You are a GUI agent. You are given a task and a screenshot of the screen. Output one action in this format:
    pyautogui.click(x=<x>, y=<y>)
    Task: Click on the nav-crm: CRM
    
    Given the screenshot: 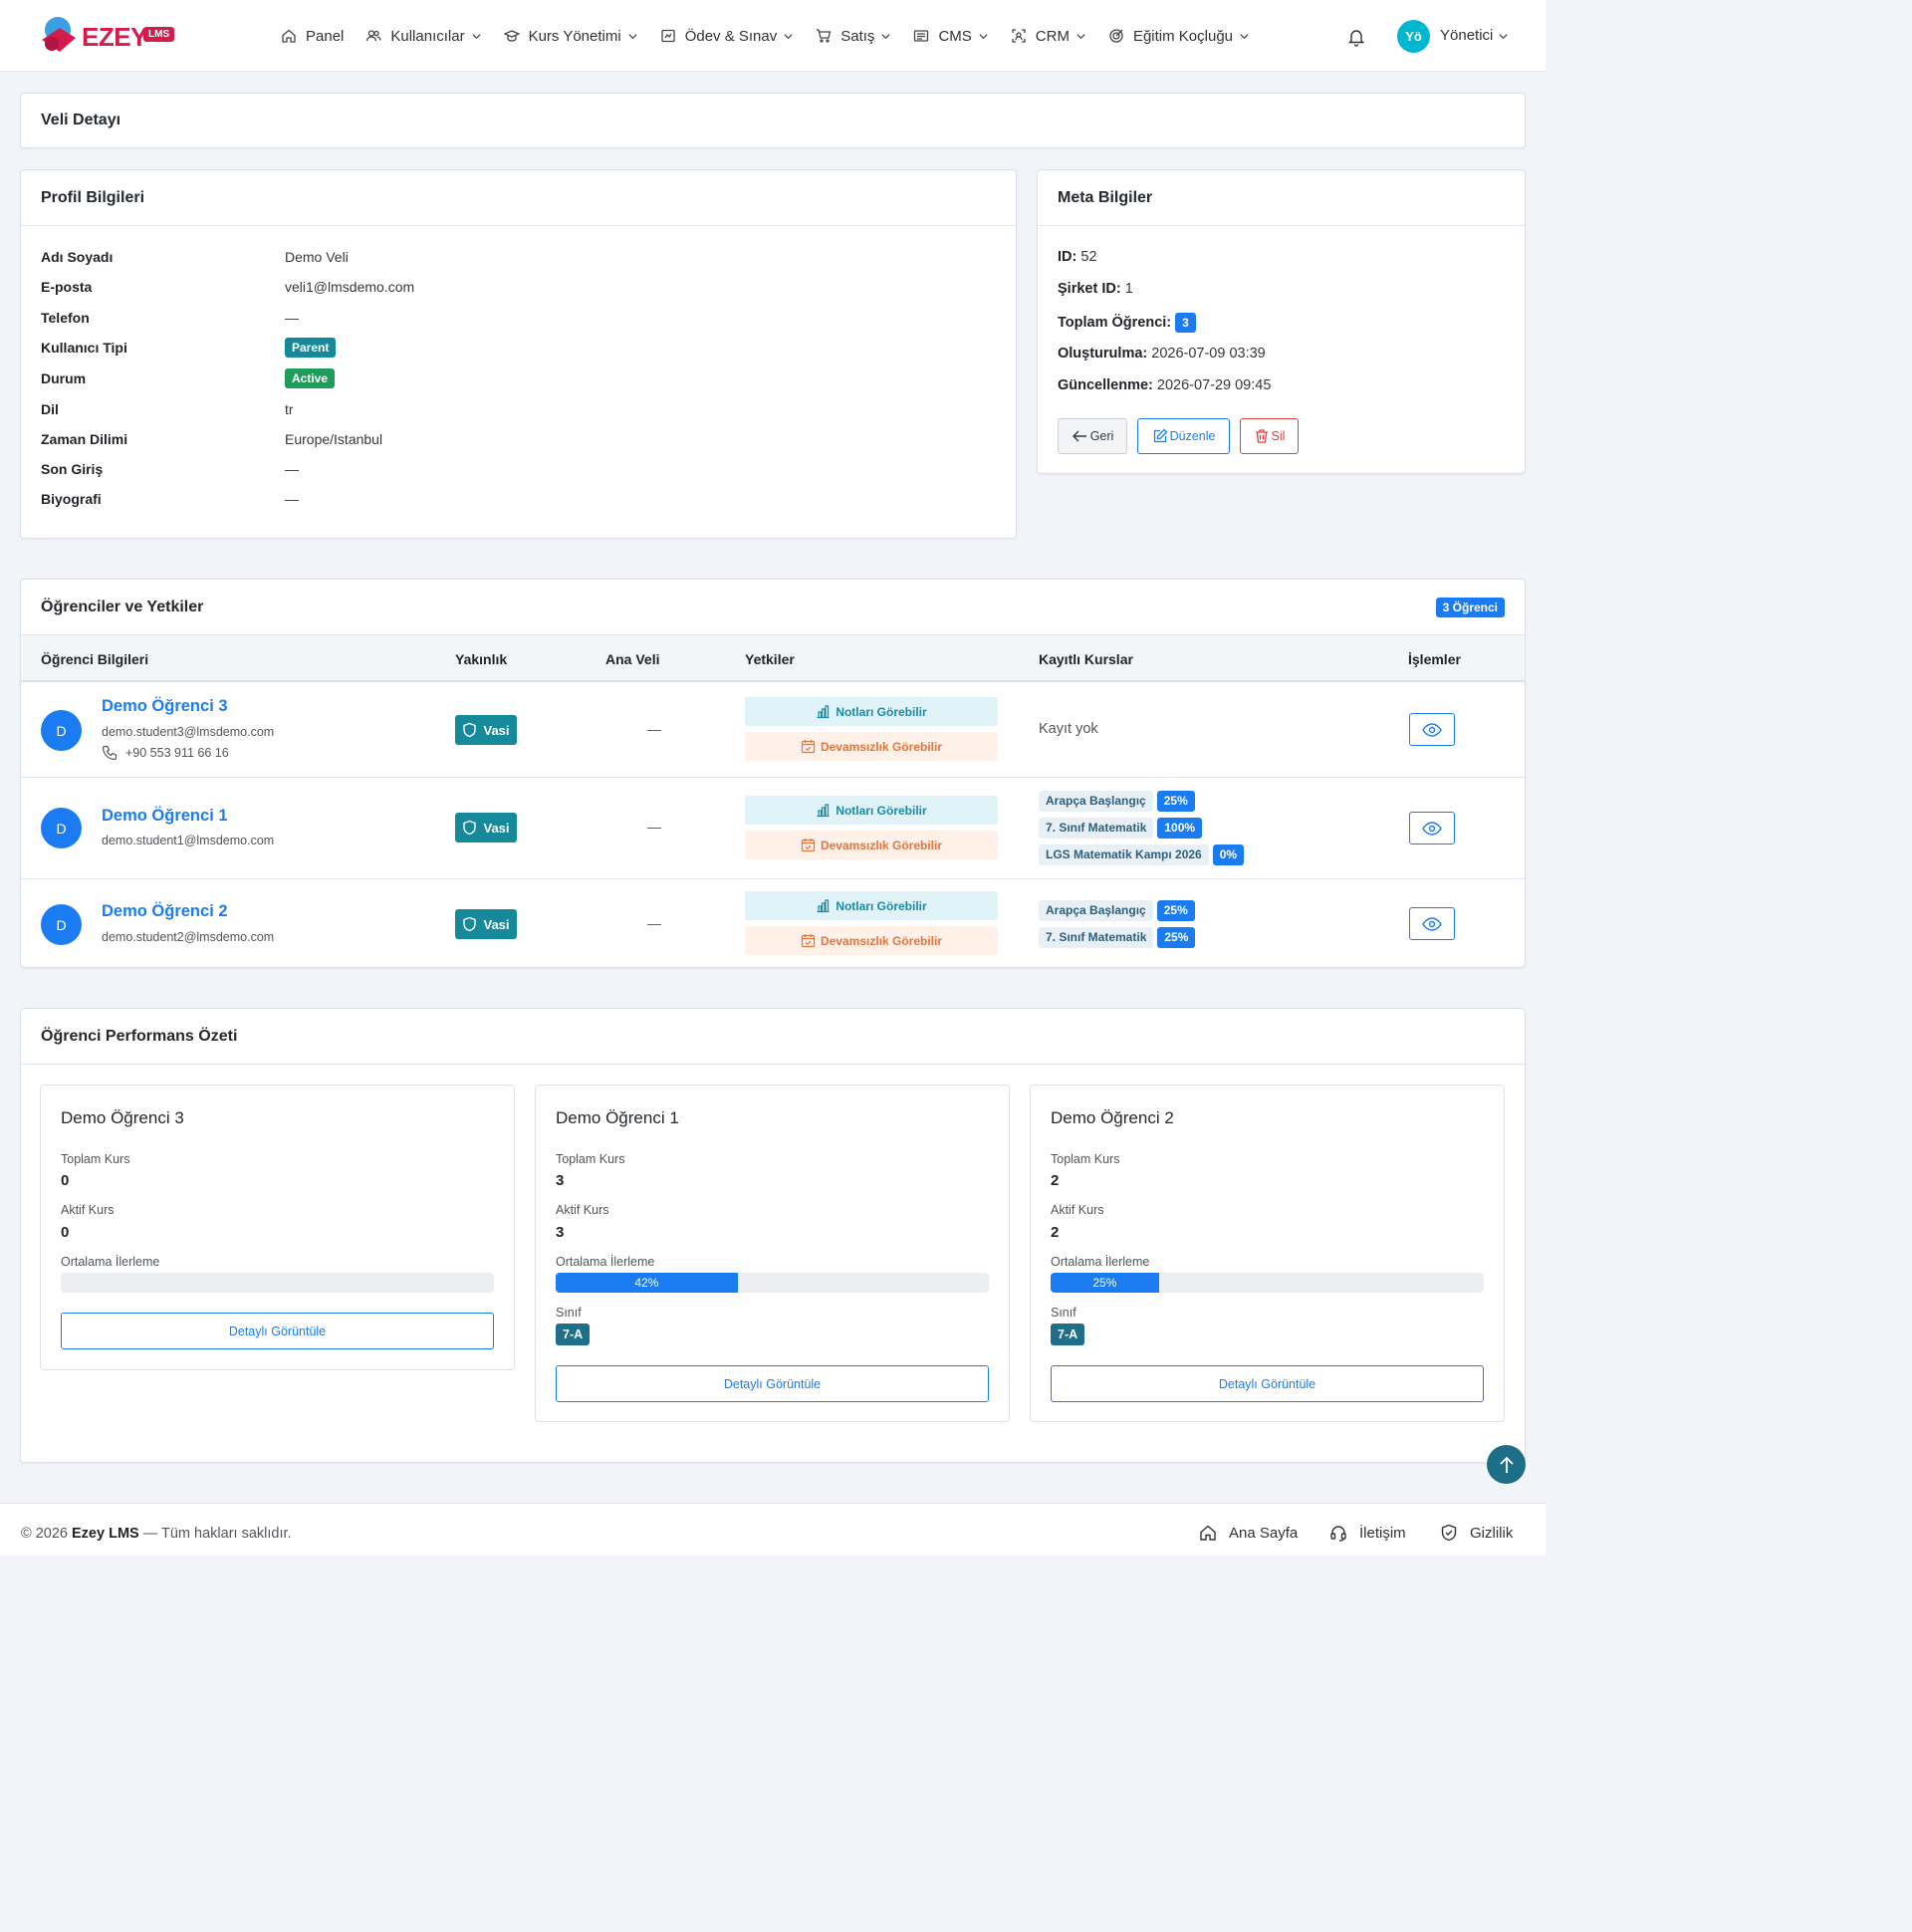 What is the action you would take?
    pyautogui.click(x=1048, y=36)
    